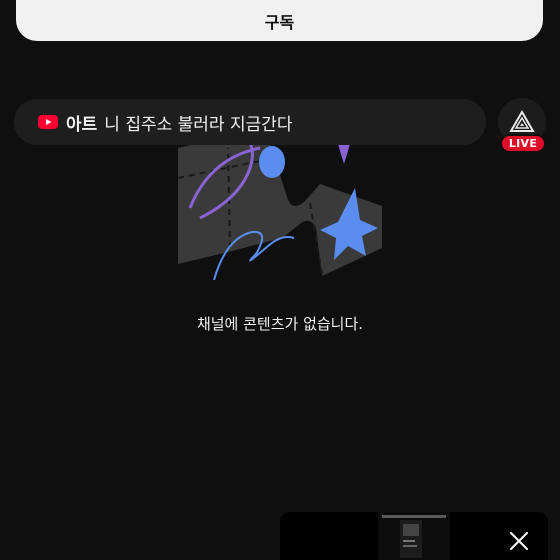 The height and width of the screenshot is (560, 560). I want to click on subscribe-button: 구독, so click(279, 20).